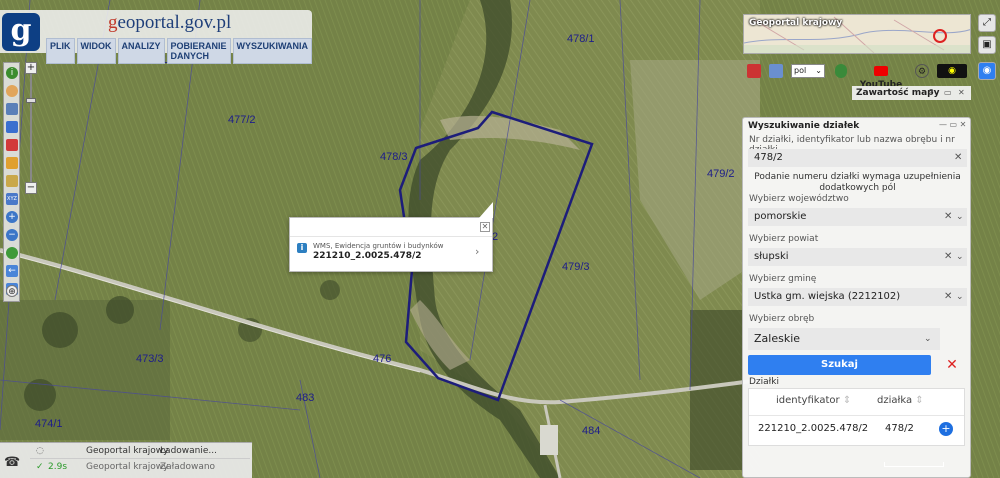 Image resolution: width=1000 pixels, height=478 pixels. What do you see at coordinates (808, 400) in the screenshot?
I see `column-header-label: identyfikator` at bounding box center [808, 400].